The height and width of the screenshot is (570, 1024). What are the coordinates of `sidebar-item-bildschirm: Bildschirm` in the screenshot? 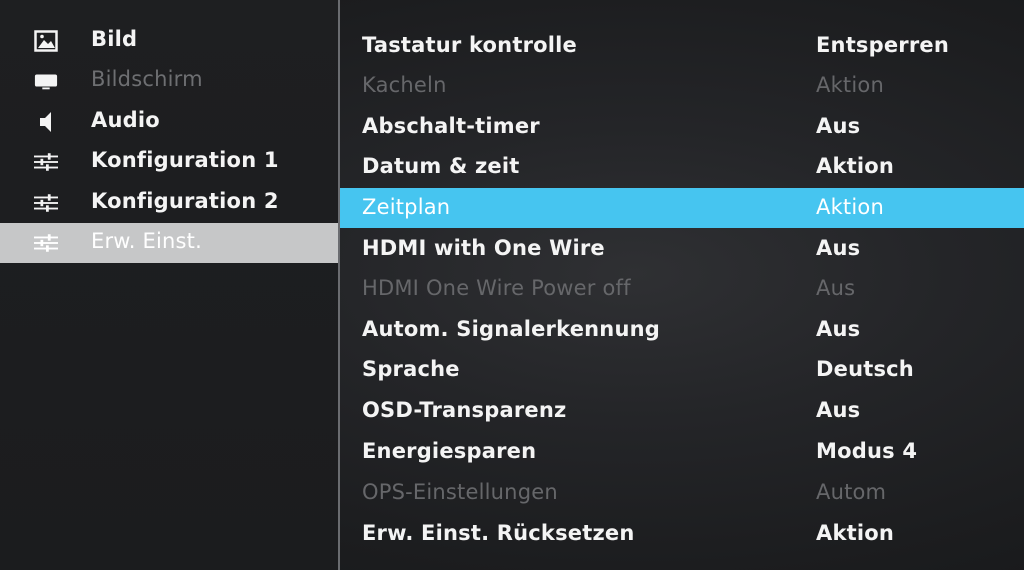 It's located at (169, 81).